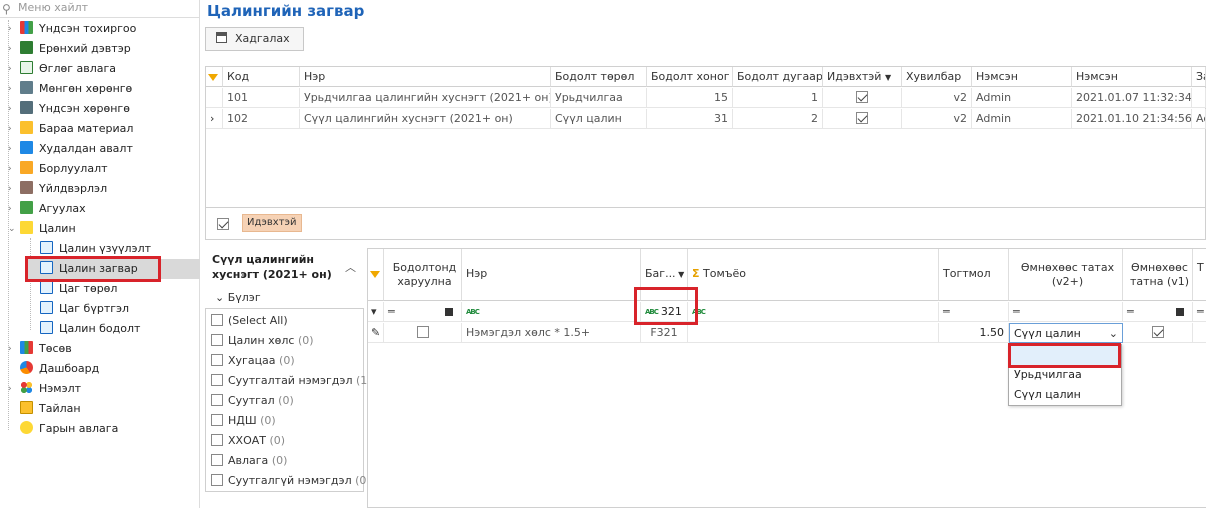 The height and width of the screenshot is (508, 1206). What do you see at coordinates (69, 109) in the screenshot?
I see `sidebar-item-fixed-assets: › Үндсэн хөрөнгө` at bounding box center [69, 109].